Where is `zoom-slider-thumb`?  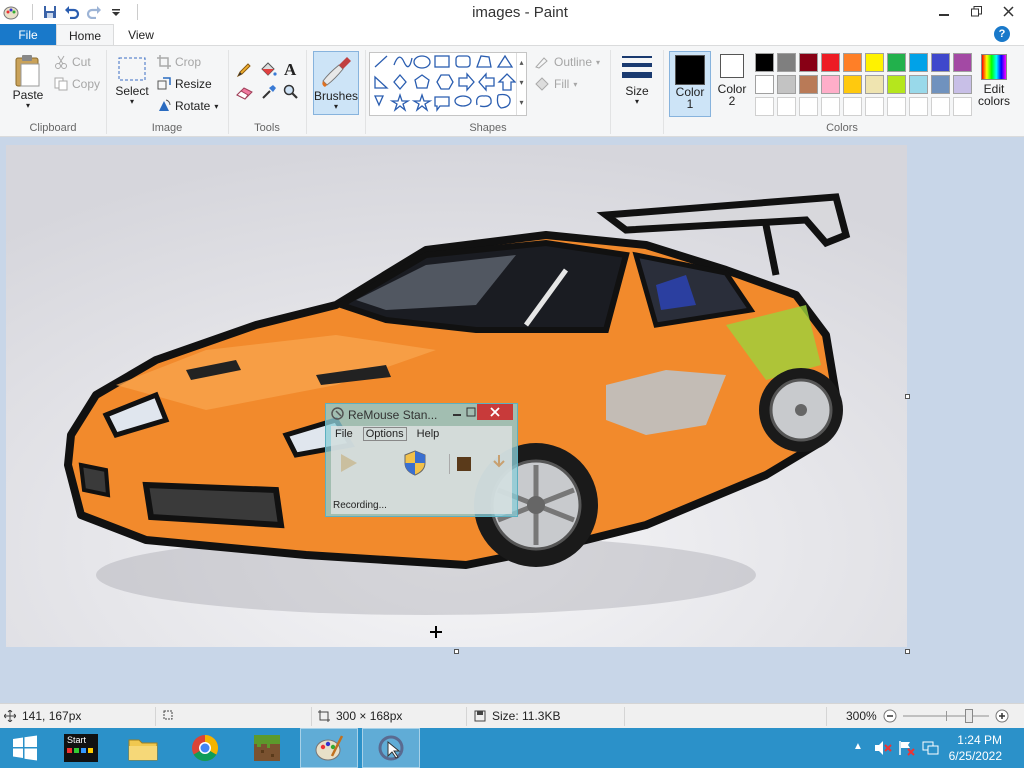 zoom-slider-thumb is located at coordinates (968, 716).